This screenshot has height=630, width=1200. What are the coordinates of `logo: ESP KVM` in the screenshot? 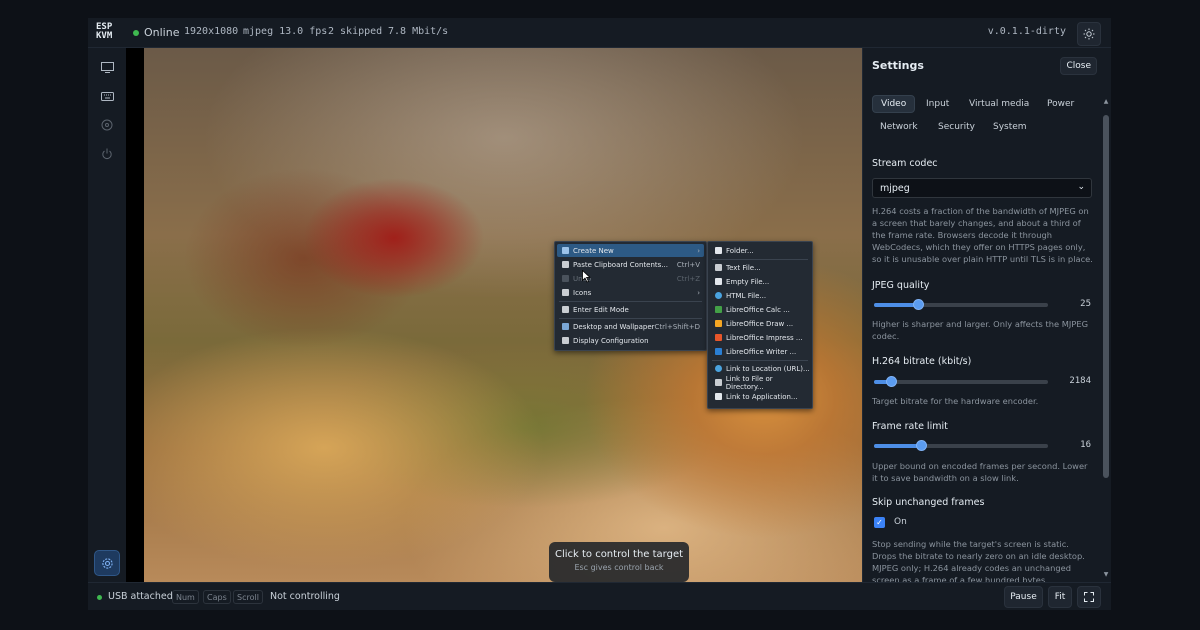 It's located at (109, 33).